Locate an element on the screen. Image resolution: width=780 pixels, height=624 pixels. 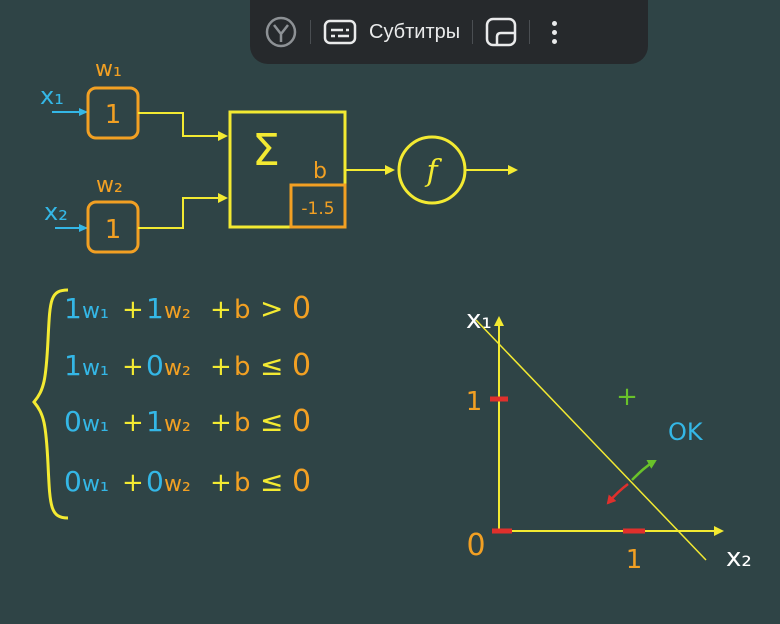
more-vertical-icon is located at coordinates (554, 32).